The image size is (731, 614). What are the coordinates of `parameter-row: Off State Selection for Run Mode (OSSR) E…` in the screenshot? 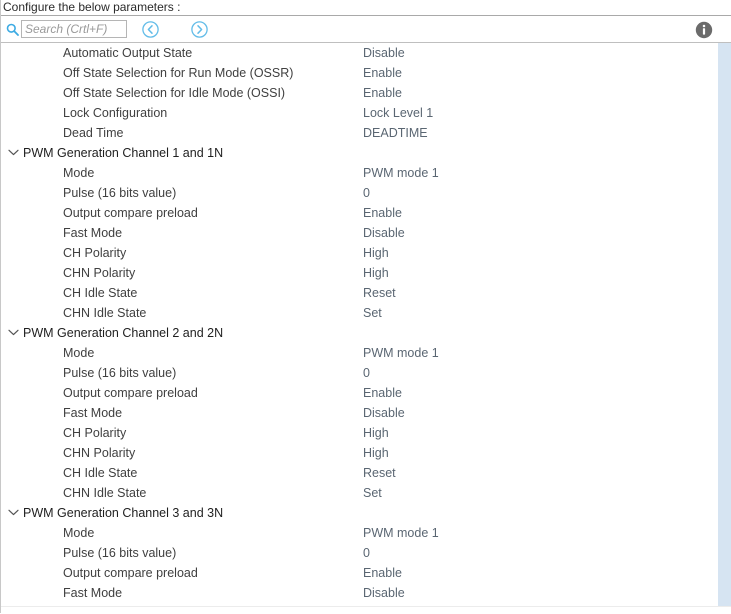 It's located at (356, 73).